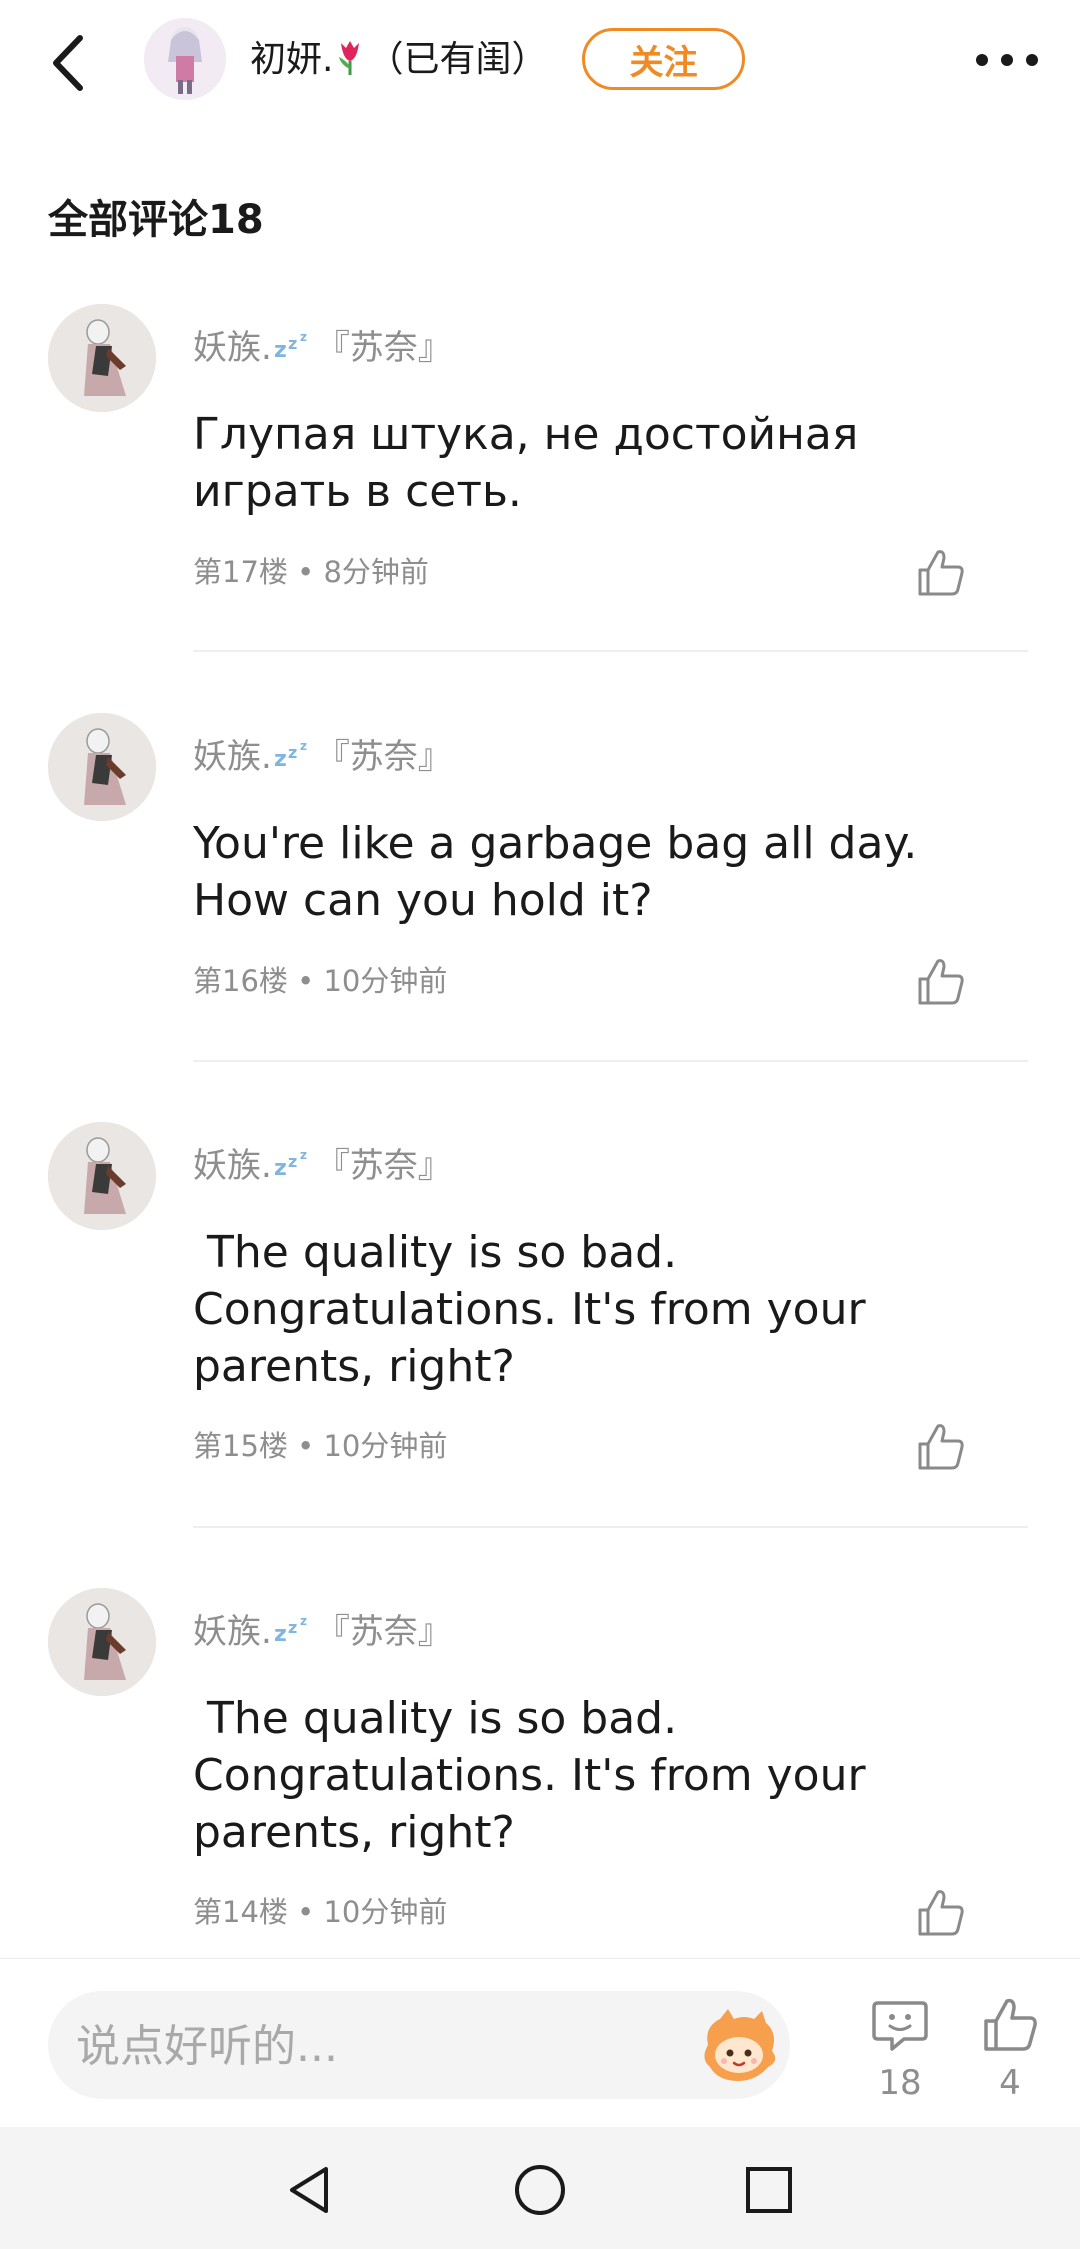 This screenshot has height=2249, width=1080. Describe the element at coordinates (320, 1912) in the screenshot. I see `comment-meta: 第14楼 • 10分钟前` at that location.